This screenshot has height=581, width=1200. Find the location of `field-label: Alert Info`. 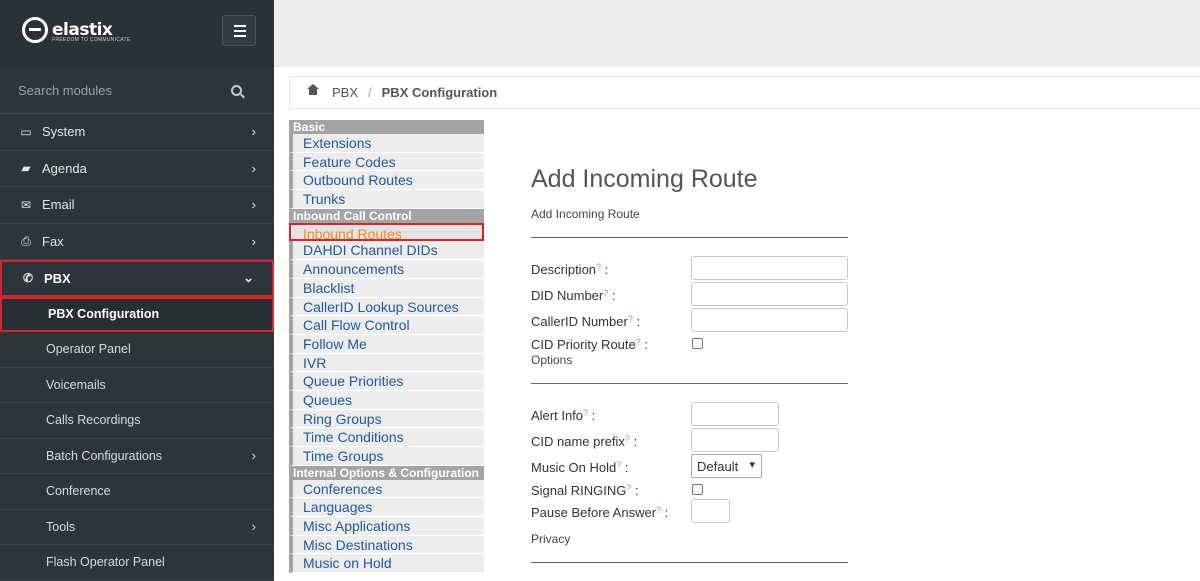

field-label: Alert Info is located at coordinates (557, 415).